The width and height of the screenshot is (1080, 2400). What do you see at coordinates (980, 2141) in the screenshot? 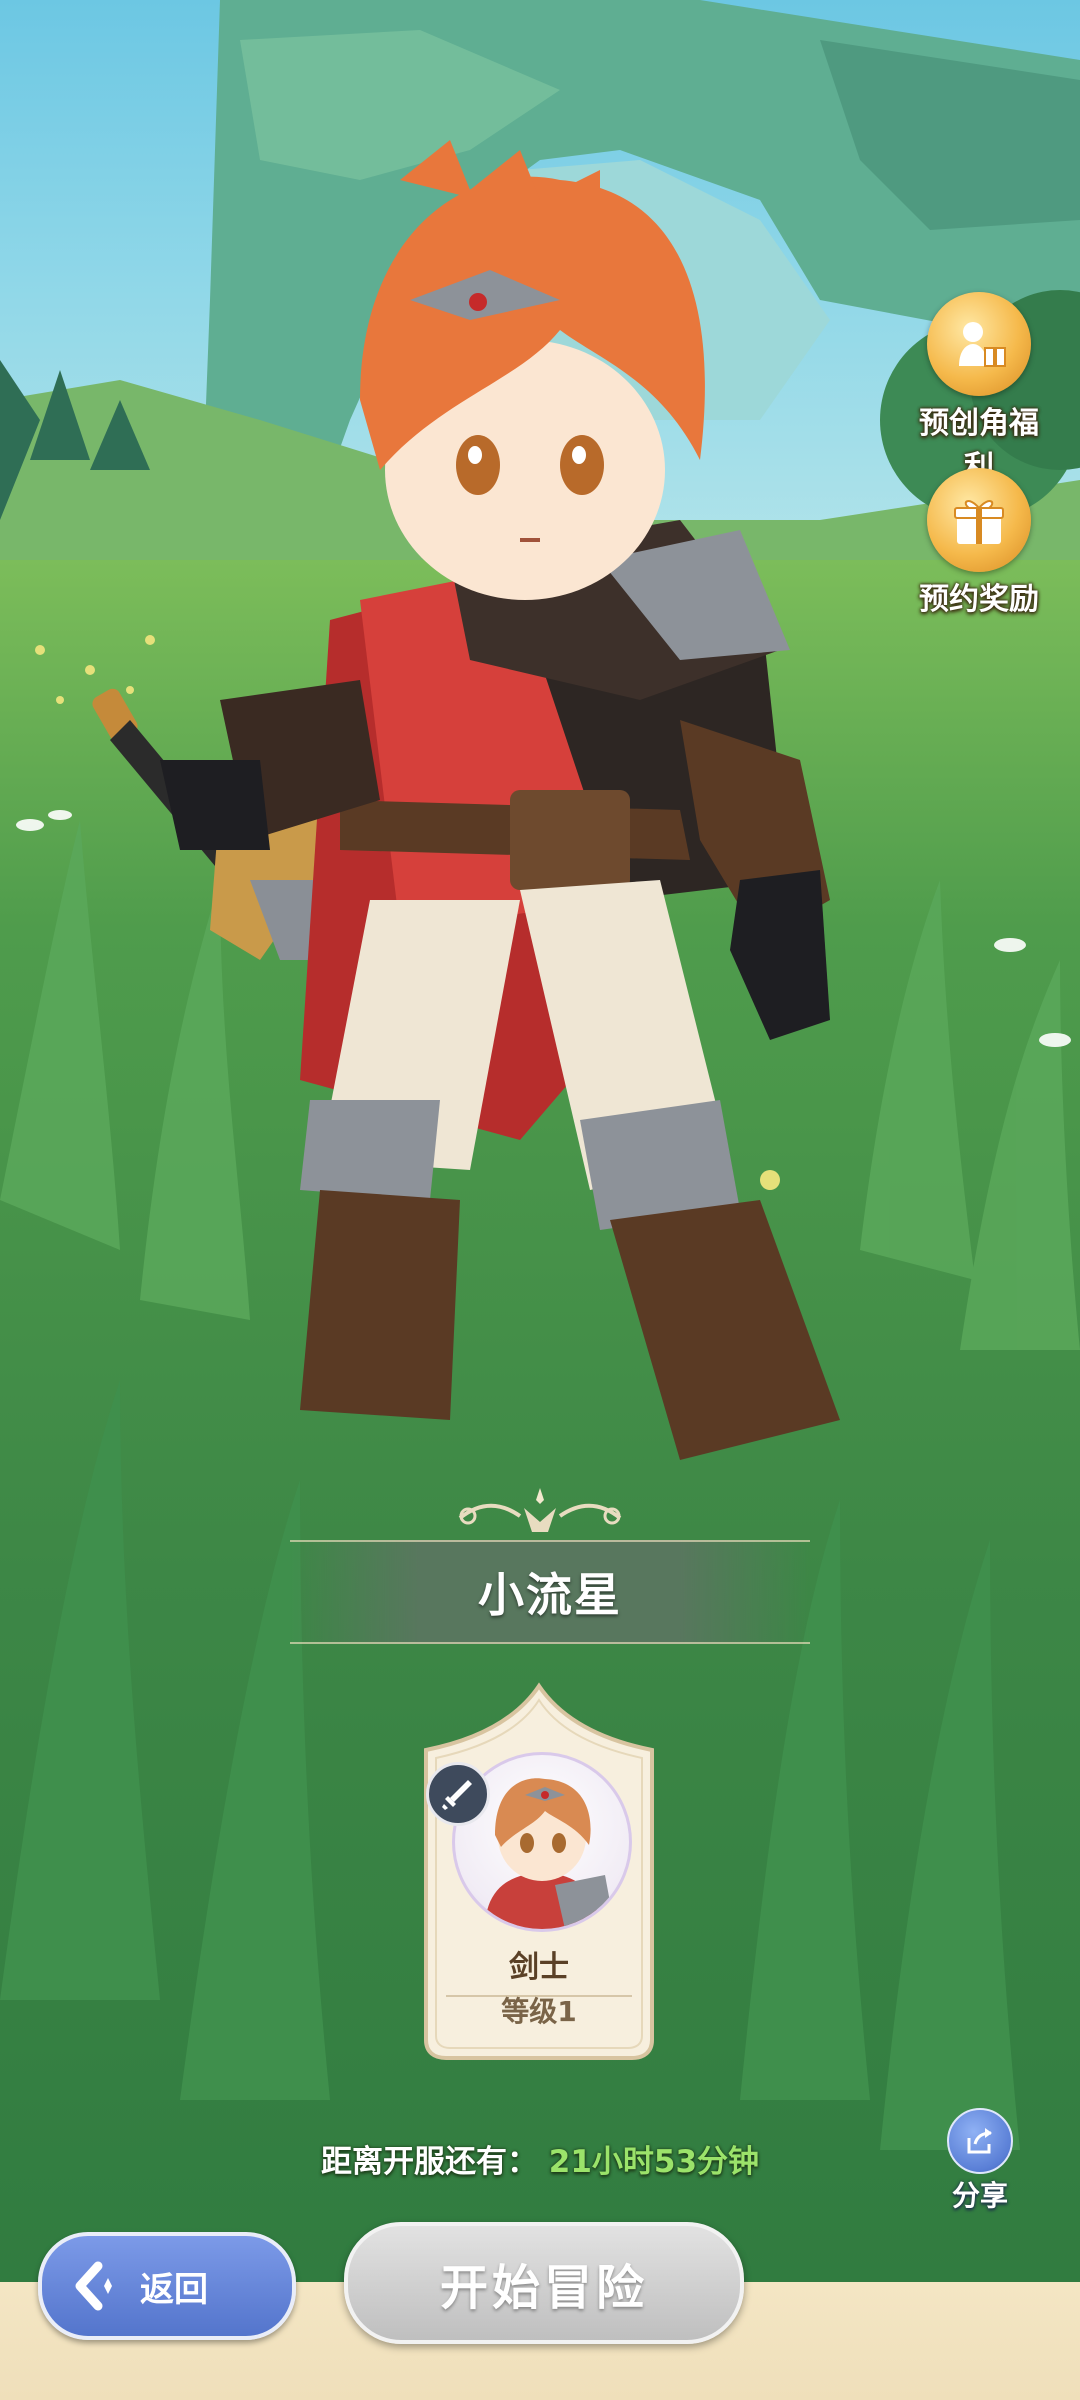
I see `share-icon` at bounding box center [980, 2141].